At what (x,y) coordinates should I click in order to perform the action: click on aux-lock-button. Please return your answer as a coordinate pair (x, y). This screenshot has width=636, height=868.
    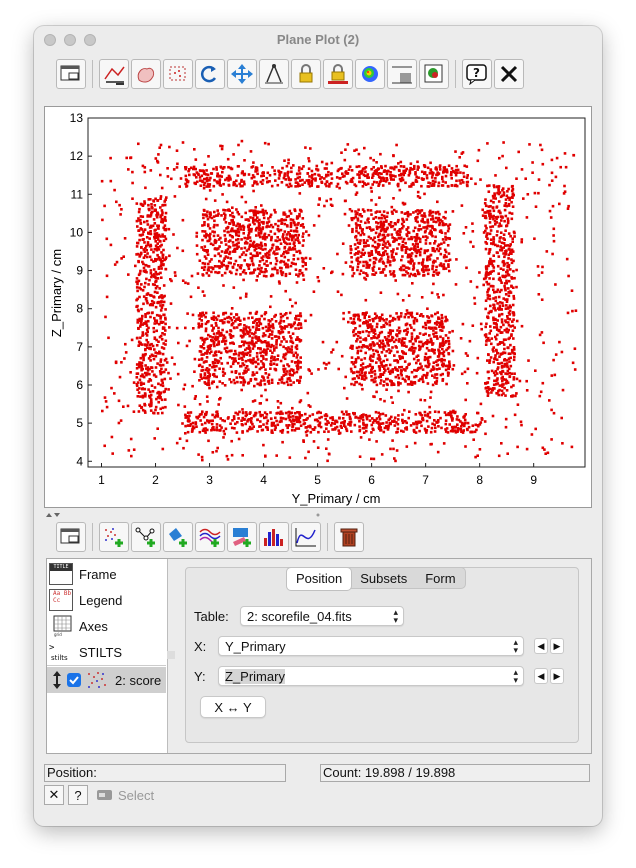
    Looking at the image, I should click on (338, 74).